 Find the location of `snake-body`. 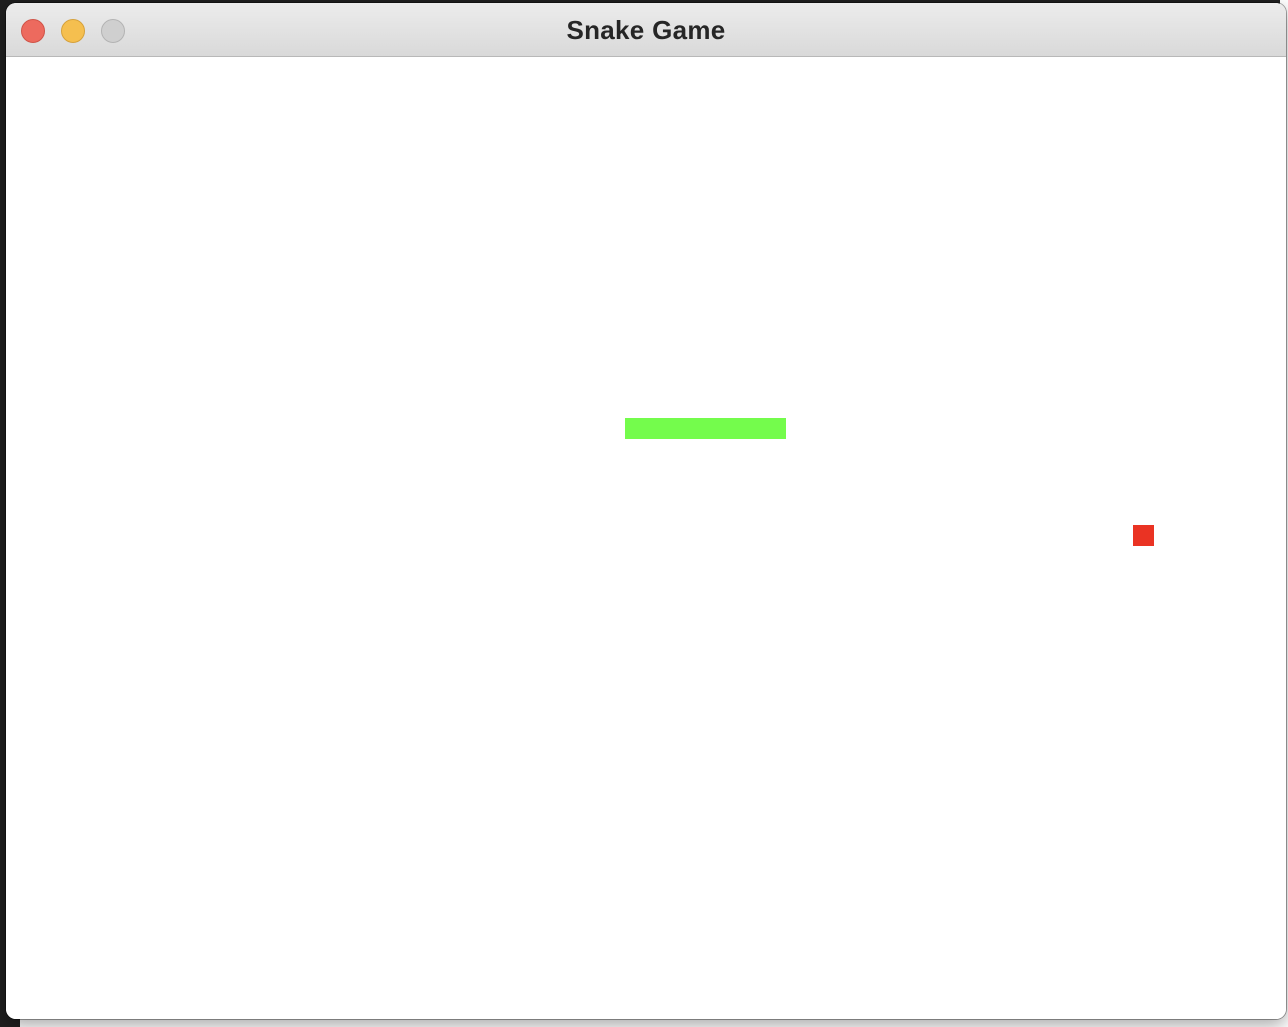

snake-body is located at coordinates (705, 428).